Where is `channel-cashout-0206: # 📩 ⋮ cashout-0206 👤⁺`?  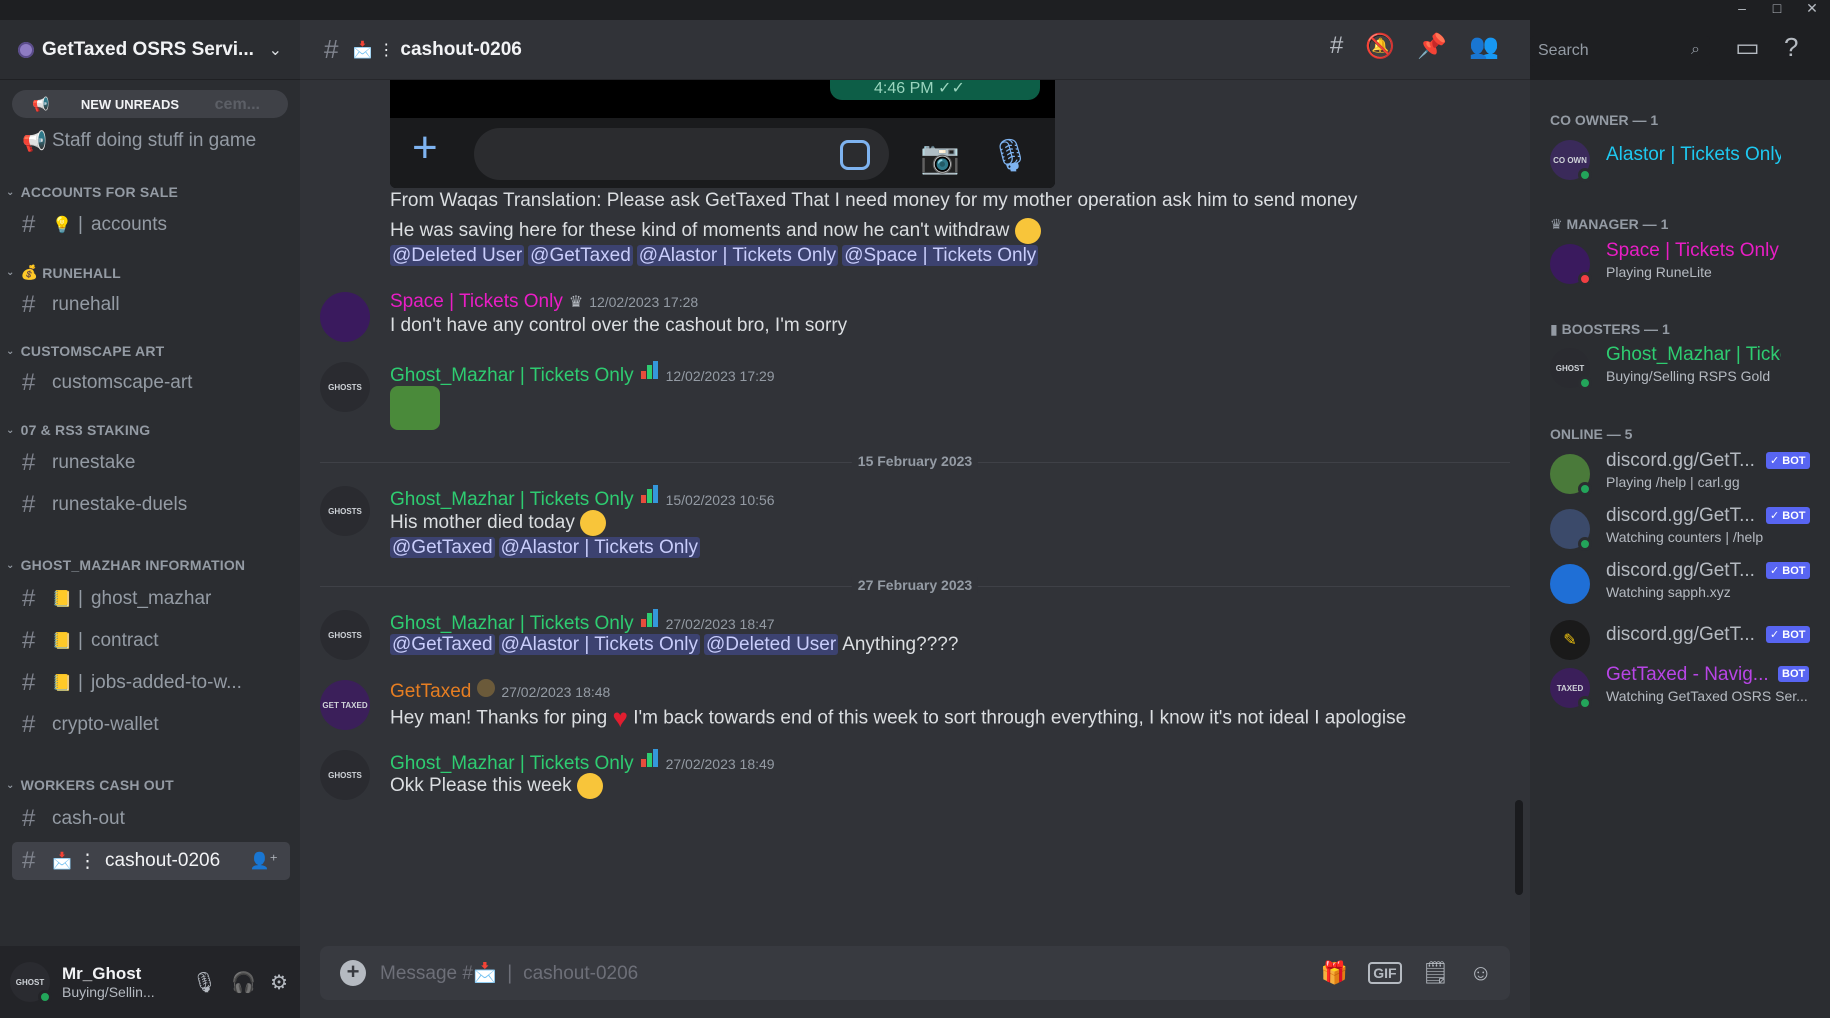 channel-cashout-0206: # 📩 ⋮ cashout-0206 👤⁺ is located at coordinates (151, 861).